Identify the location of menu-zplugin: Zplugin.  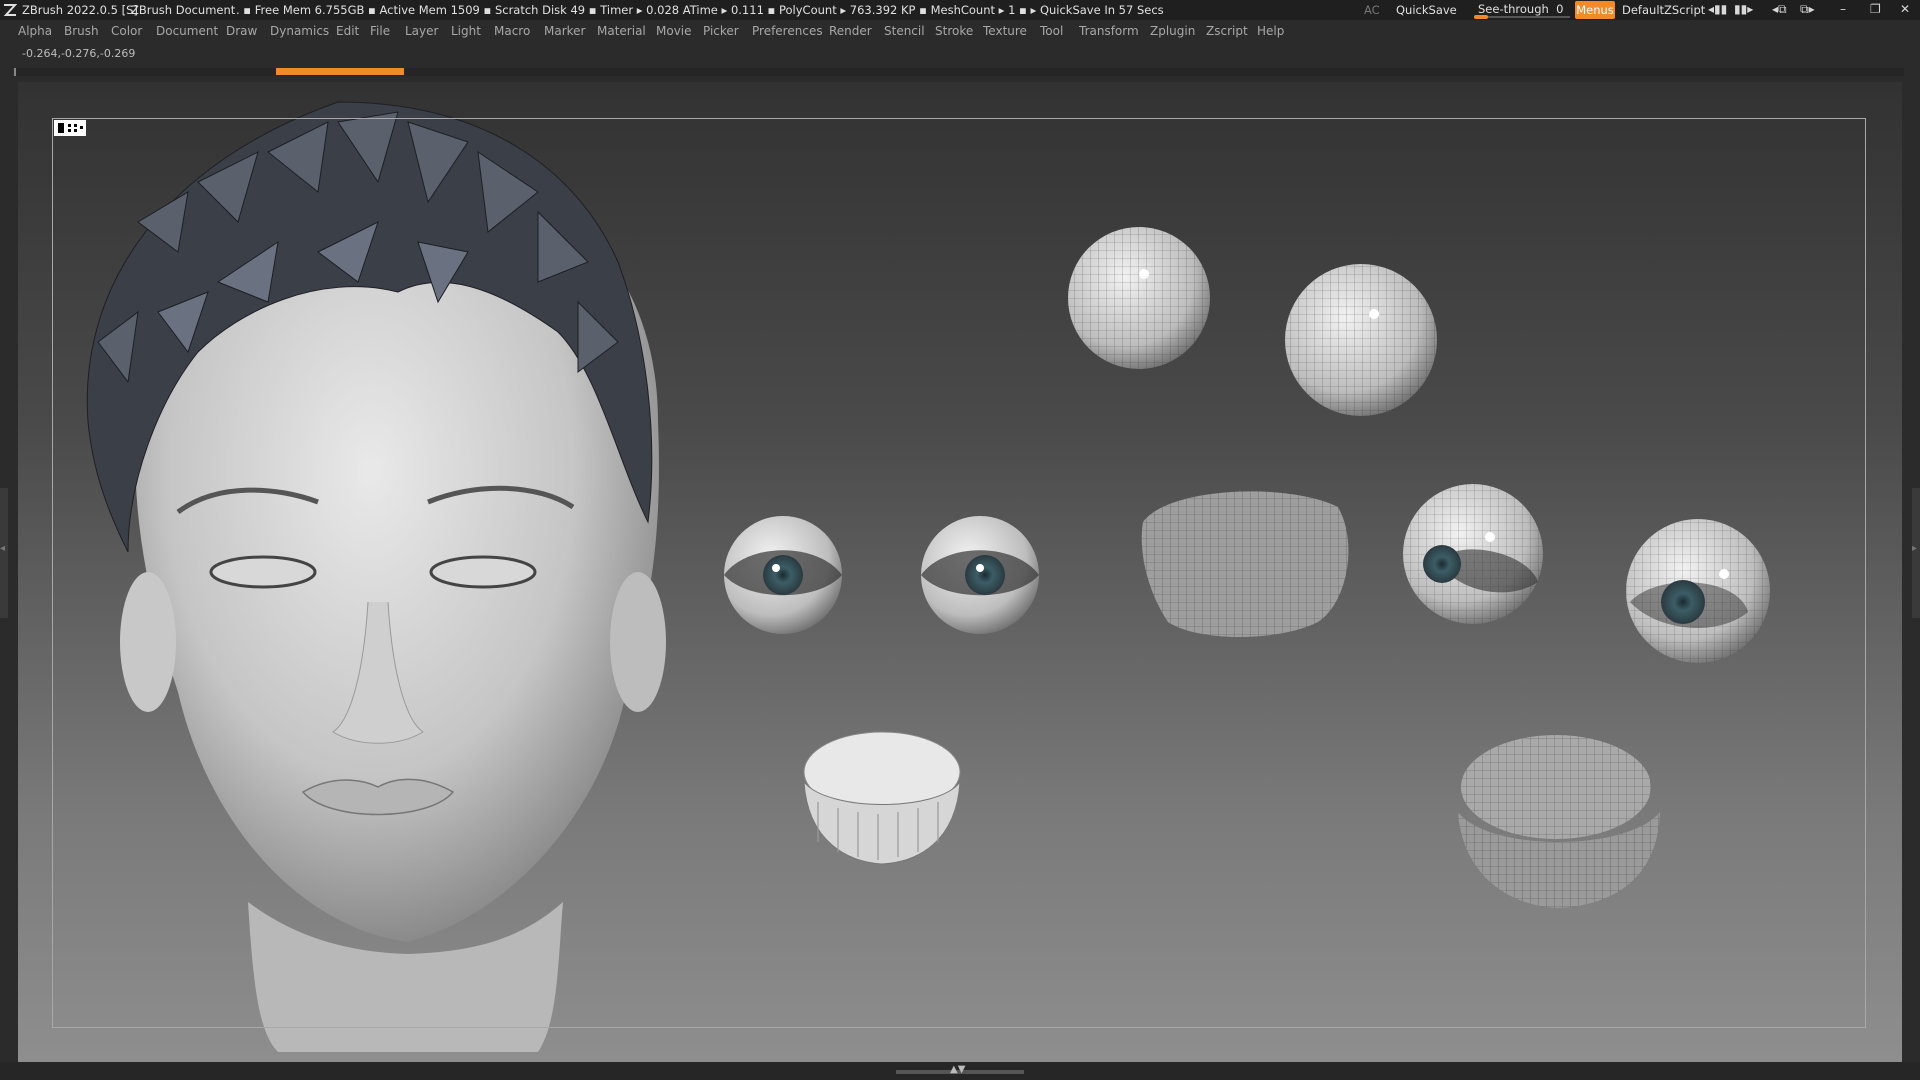
(1172, 31).